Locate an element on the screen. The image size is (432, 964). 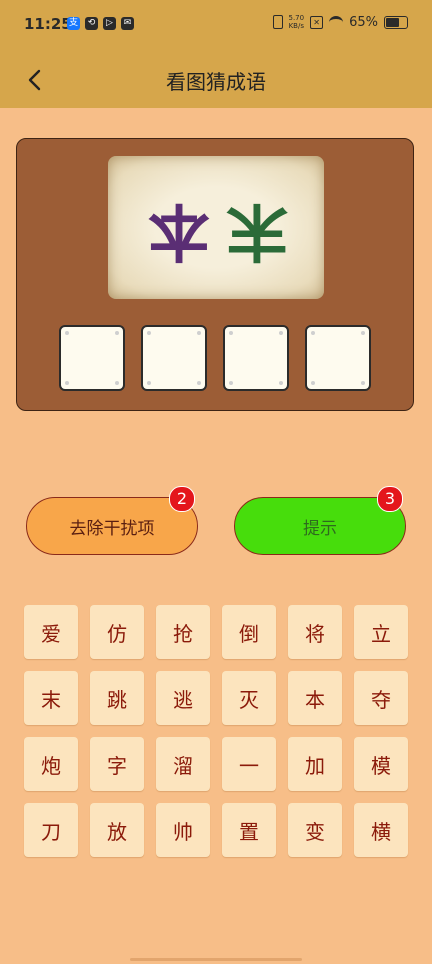
message-icon: ✉ is located at coordinates (127, 23).